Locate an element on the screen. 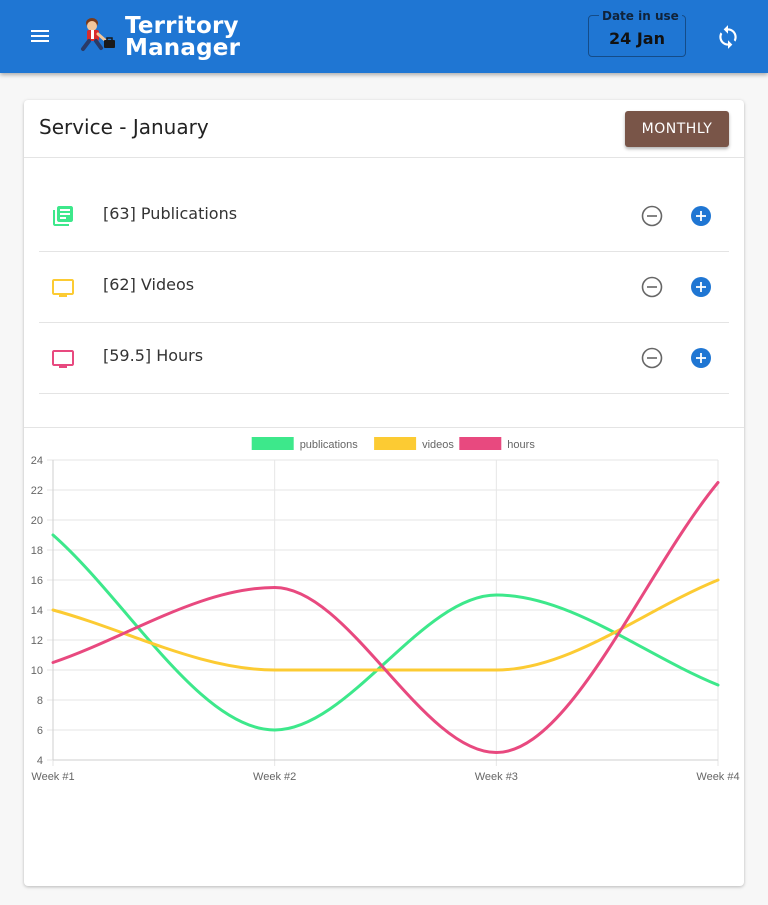  publications-label: [63] Publications is located at coordinates (170, 213).